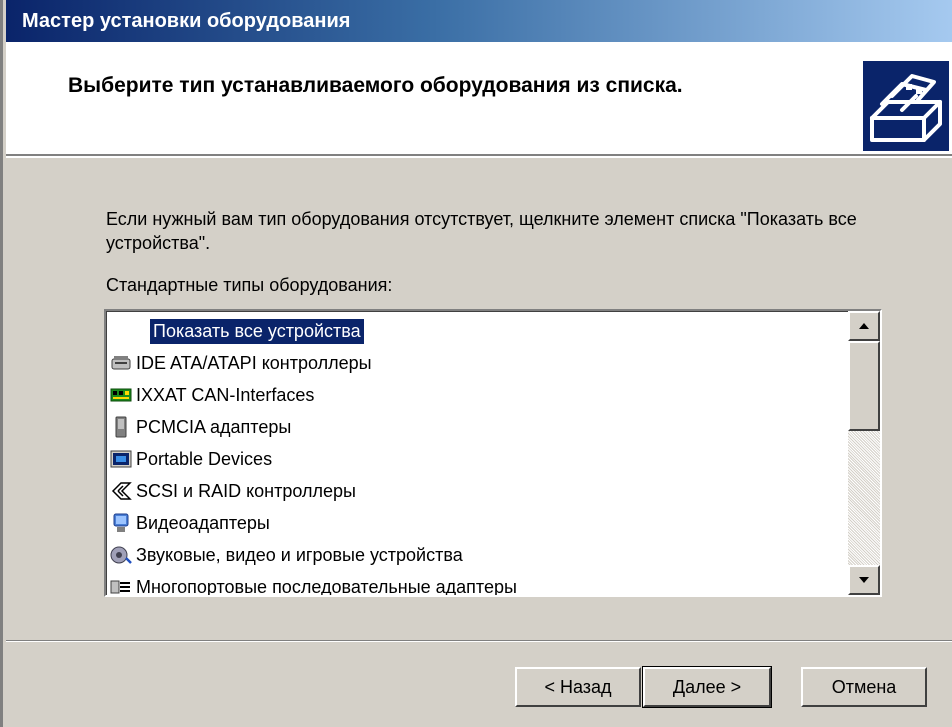 This screenshot has height=727, width=952. What do you see at coordinates (204, 458) in the screenshot?
I see `list-item-label: Portable Devices` at bounding box center [204, 458].